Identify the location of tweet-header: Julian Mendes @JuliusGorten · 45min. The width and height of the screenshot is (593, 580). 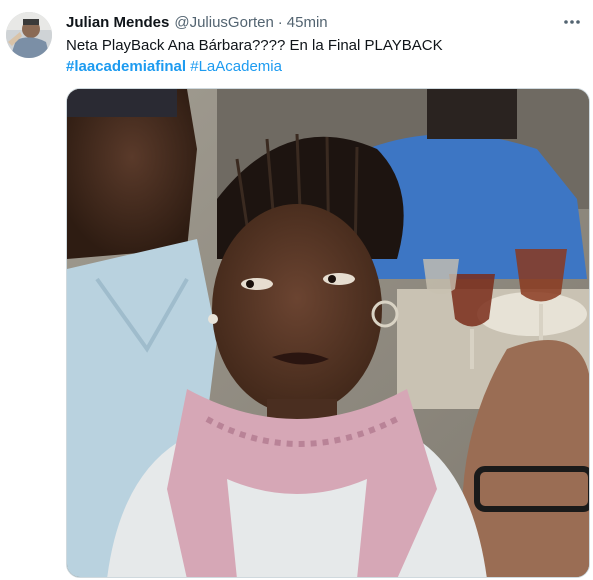
(304, 22).